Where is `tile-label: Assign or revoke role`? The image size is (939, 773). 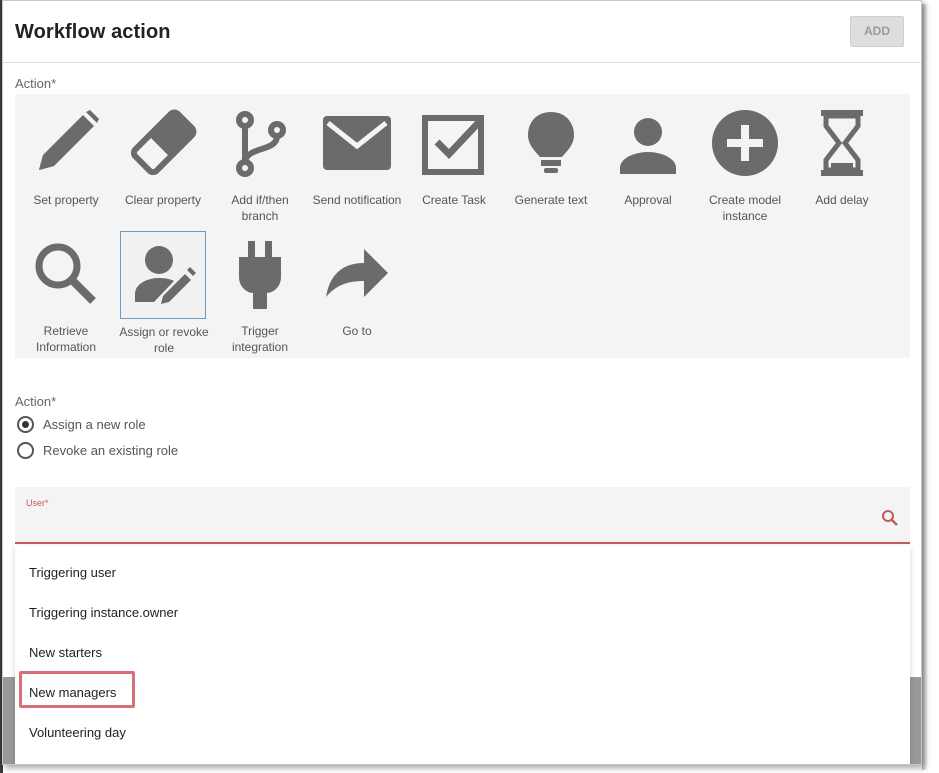 tile-label: Assign or revoke role is located at coordinates (164, 340).